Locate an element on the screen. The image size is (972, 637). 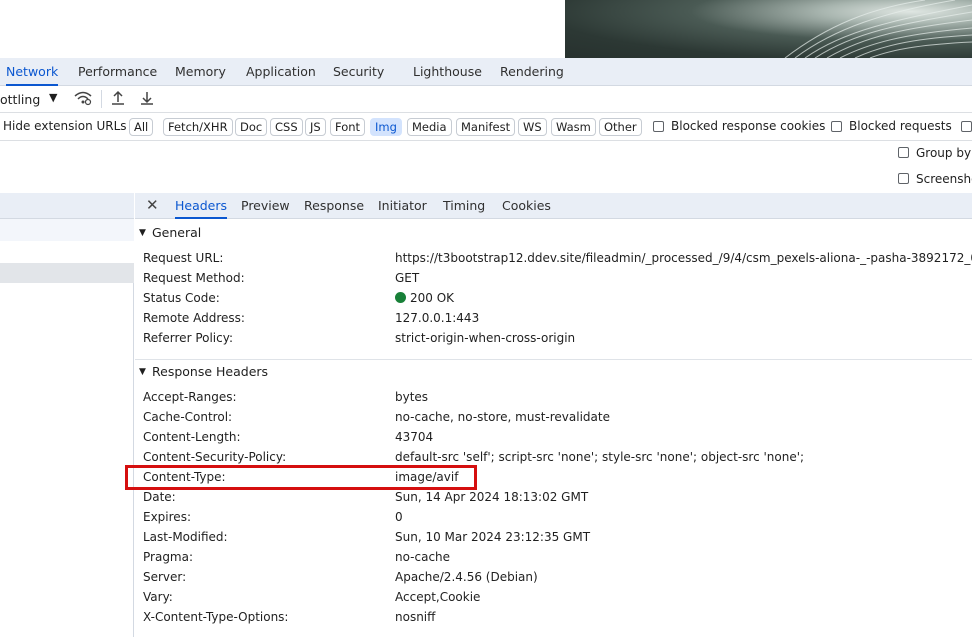
panel-tab-rendering: Rendering is located at coordinates (532, 72).